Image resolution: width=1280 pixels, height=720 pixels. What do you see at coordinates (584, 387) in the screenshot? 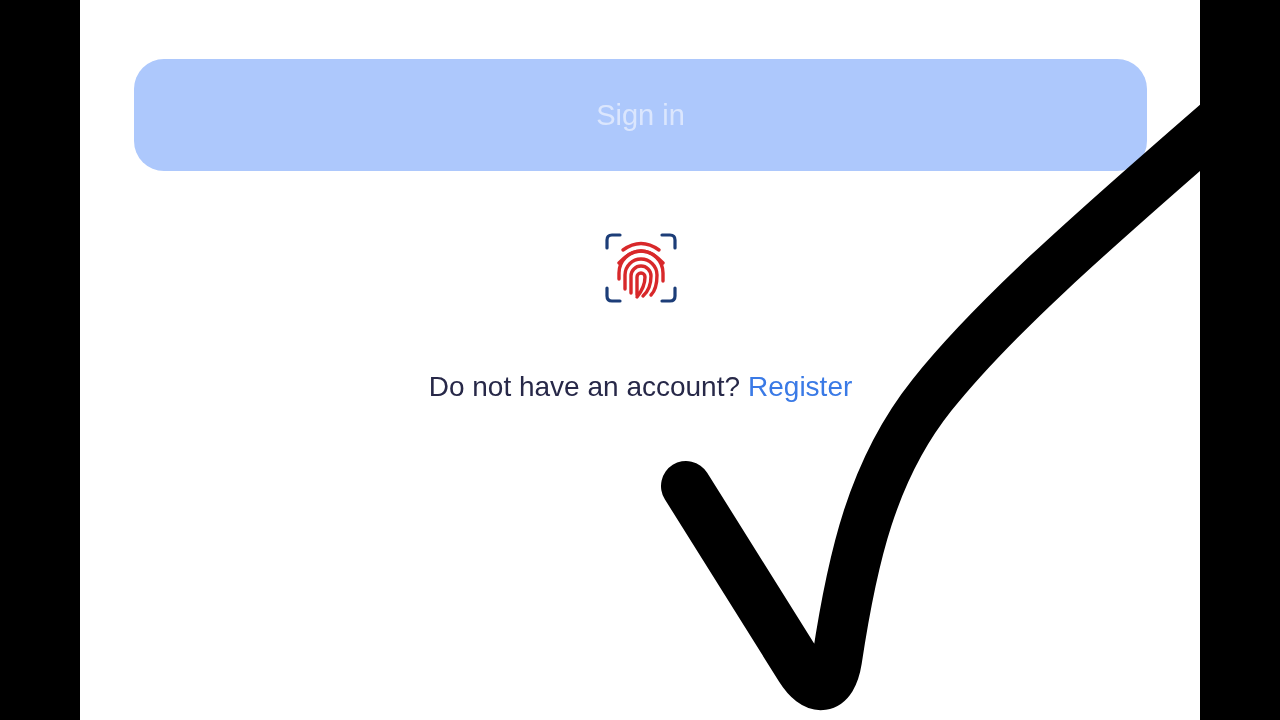
I see `account-prompt: Do not have an account?` at bounding box center [584, 387].